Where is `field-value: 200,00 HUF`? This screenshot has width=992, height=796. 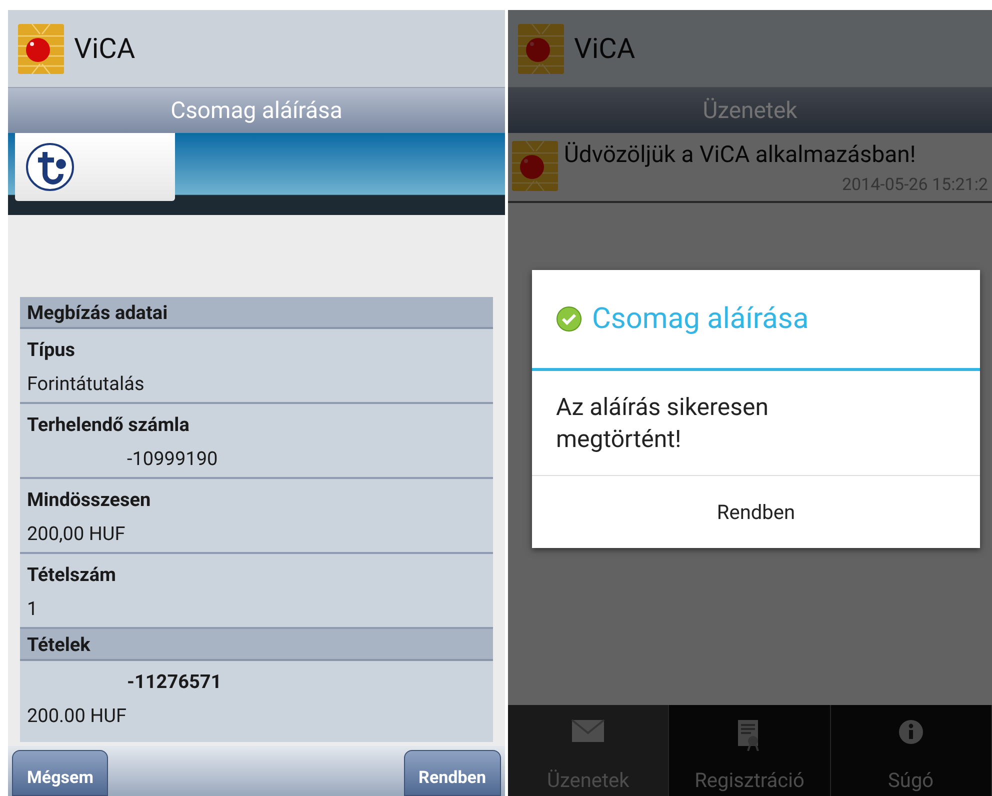
field-value: 200,00 HUF is located at coordinates (76, 533).